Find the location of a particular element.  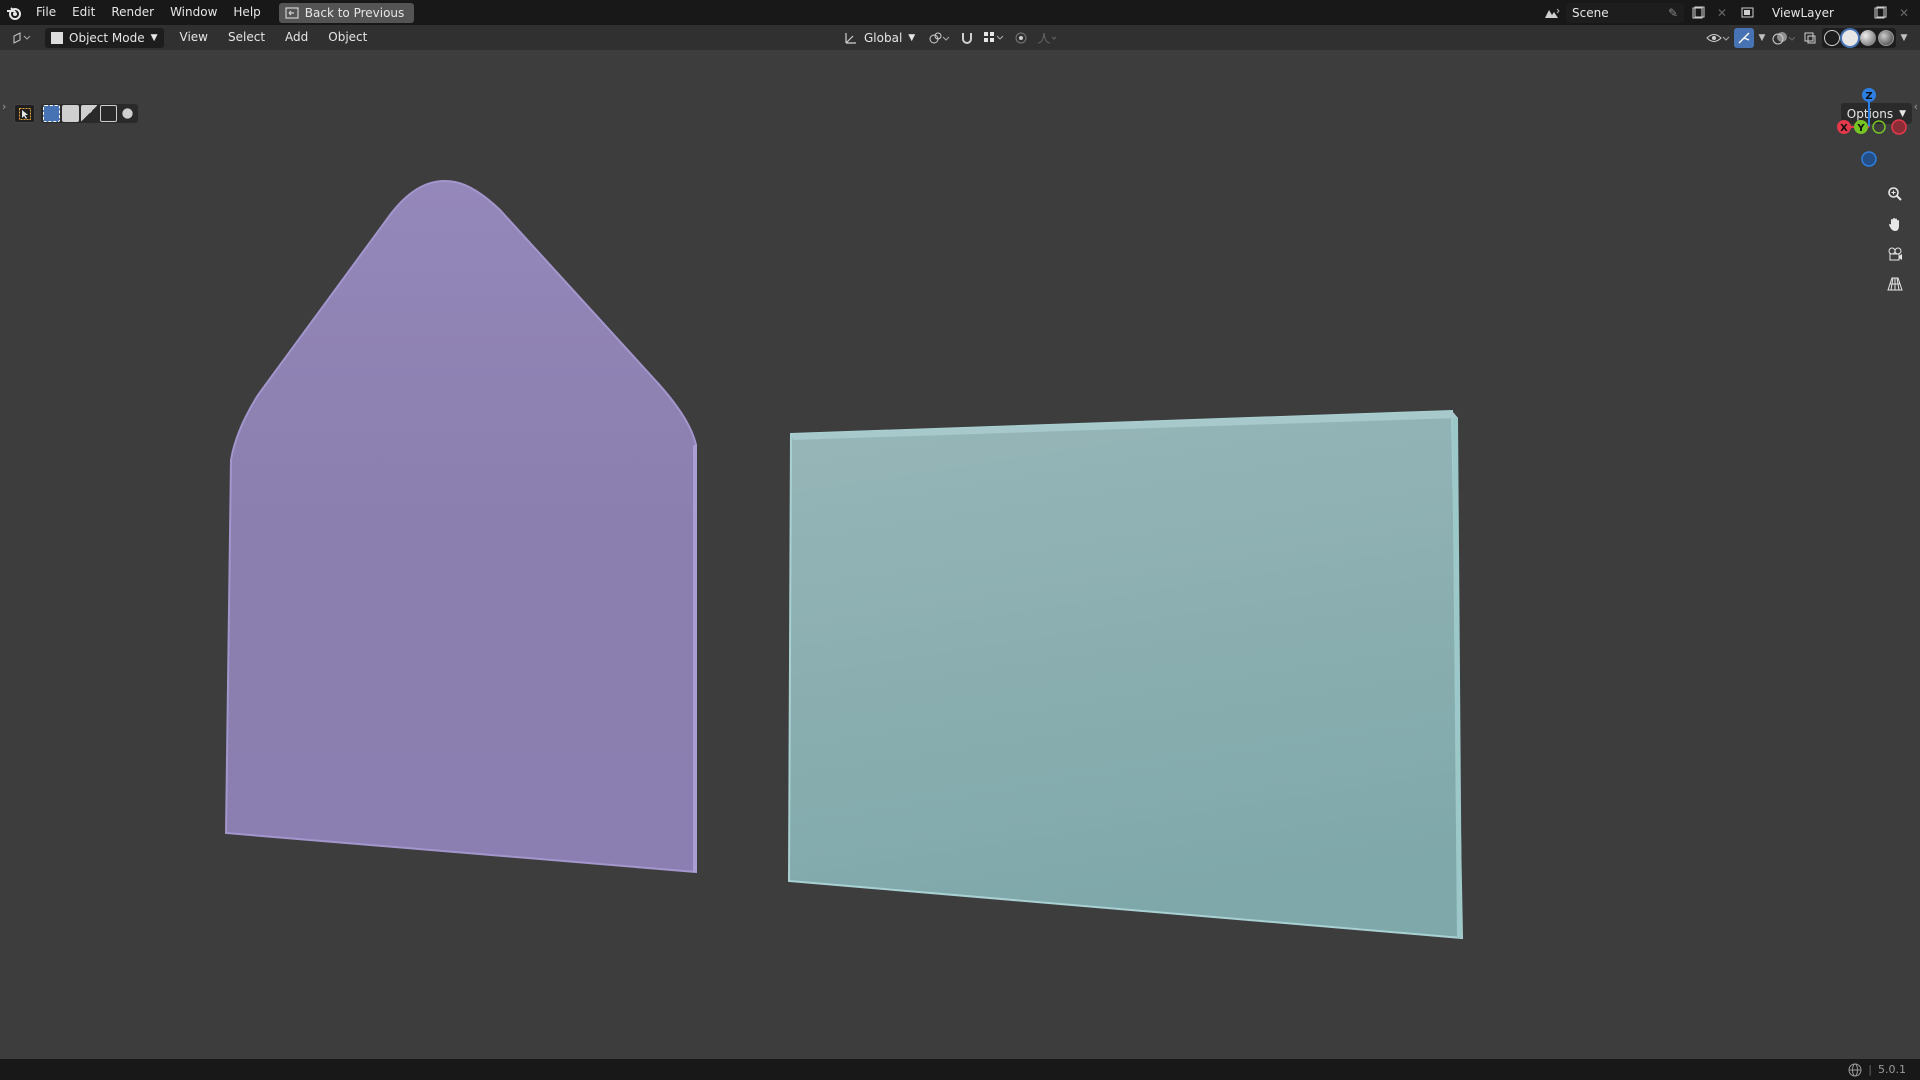

back-to-previous-button: Back to Previous is located at coordinates (346, 12).